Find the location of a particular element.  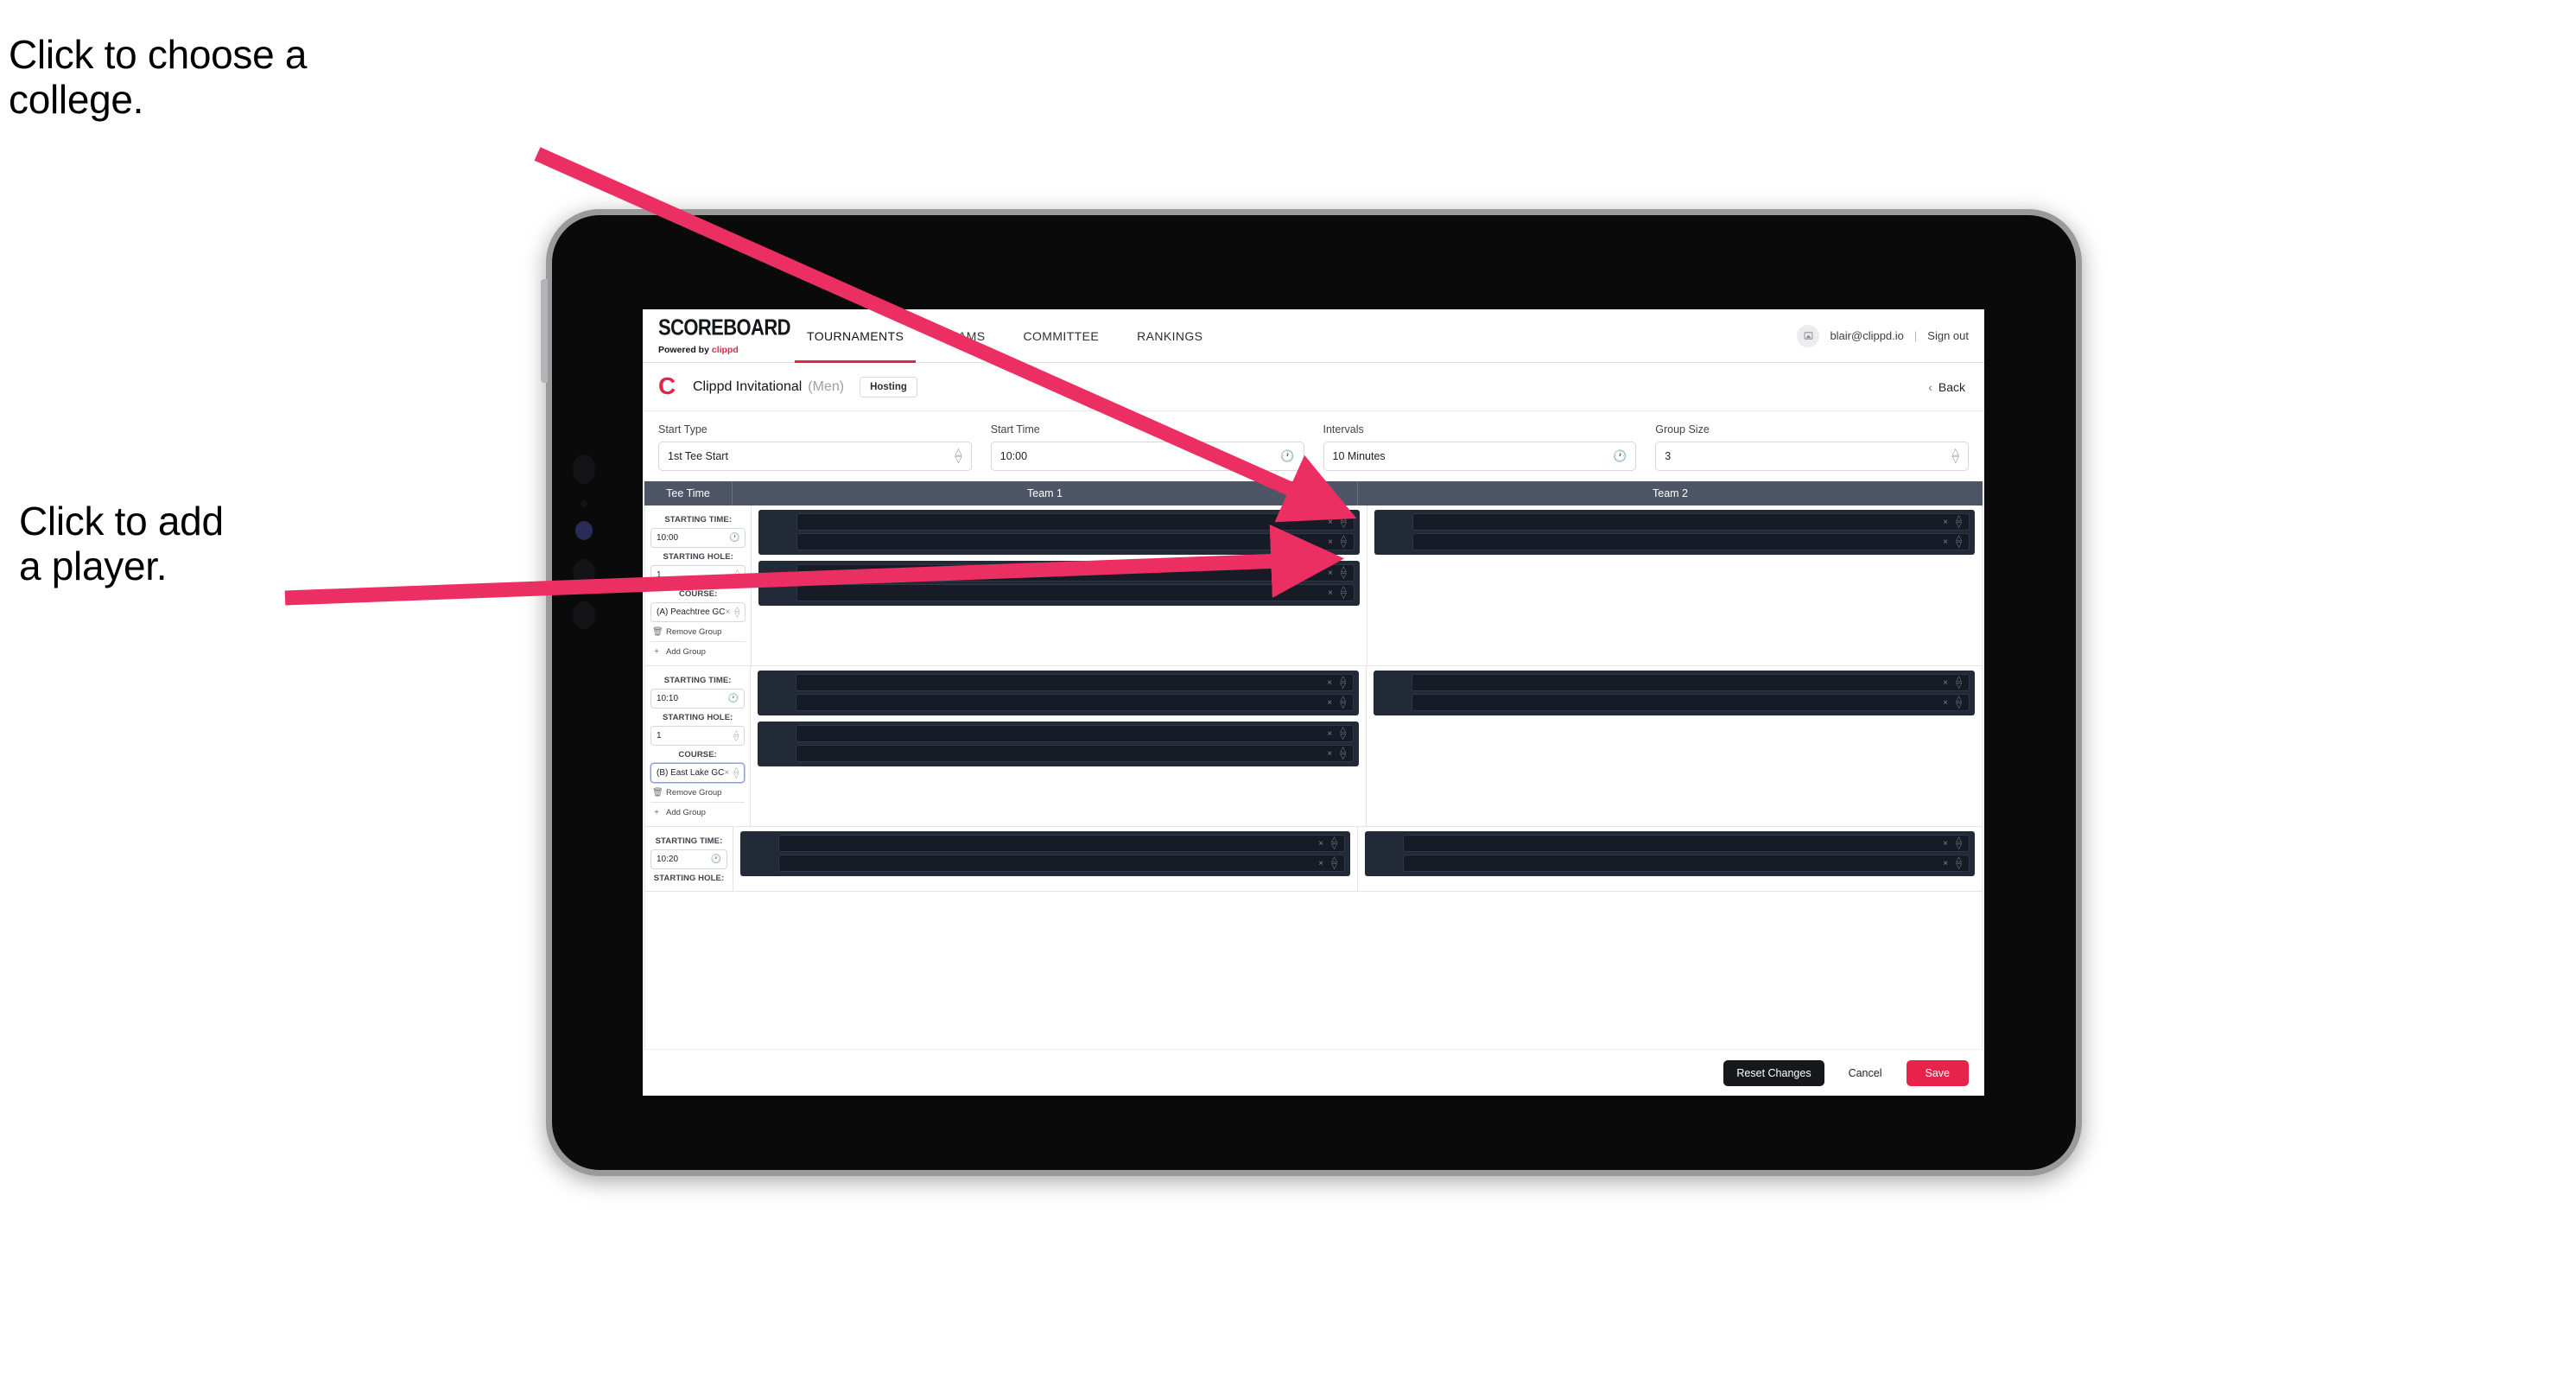

user-avatar-icon is located at coordinates (1808, 335).